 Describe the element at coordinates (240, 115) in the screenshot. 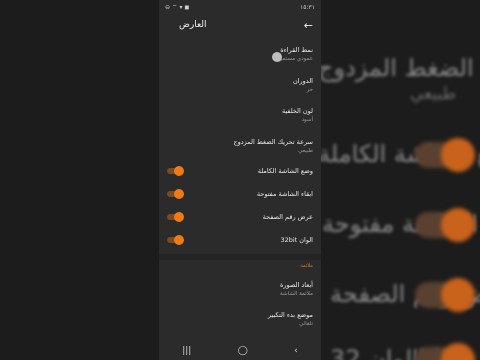

I see `setting-background-color: لون الخلفية أسود` at that location.